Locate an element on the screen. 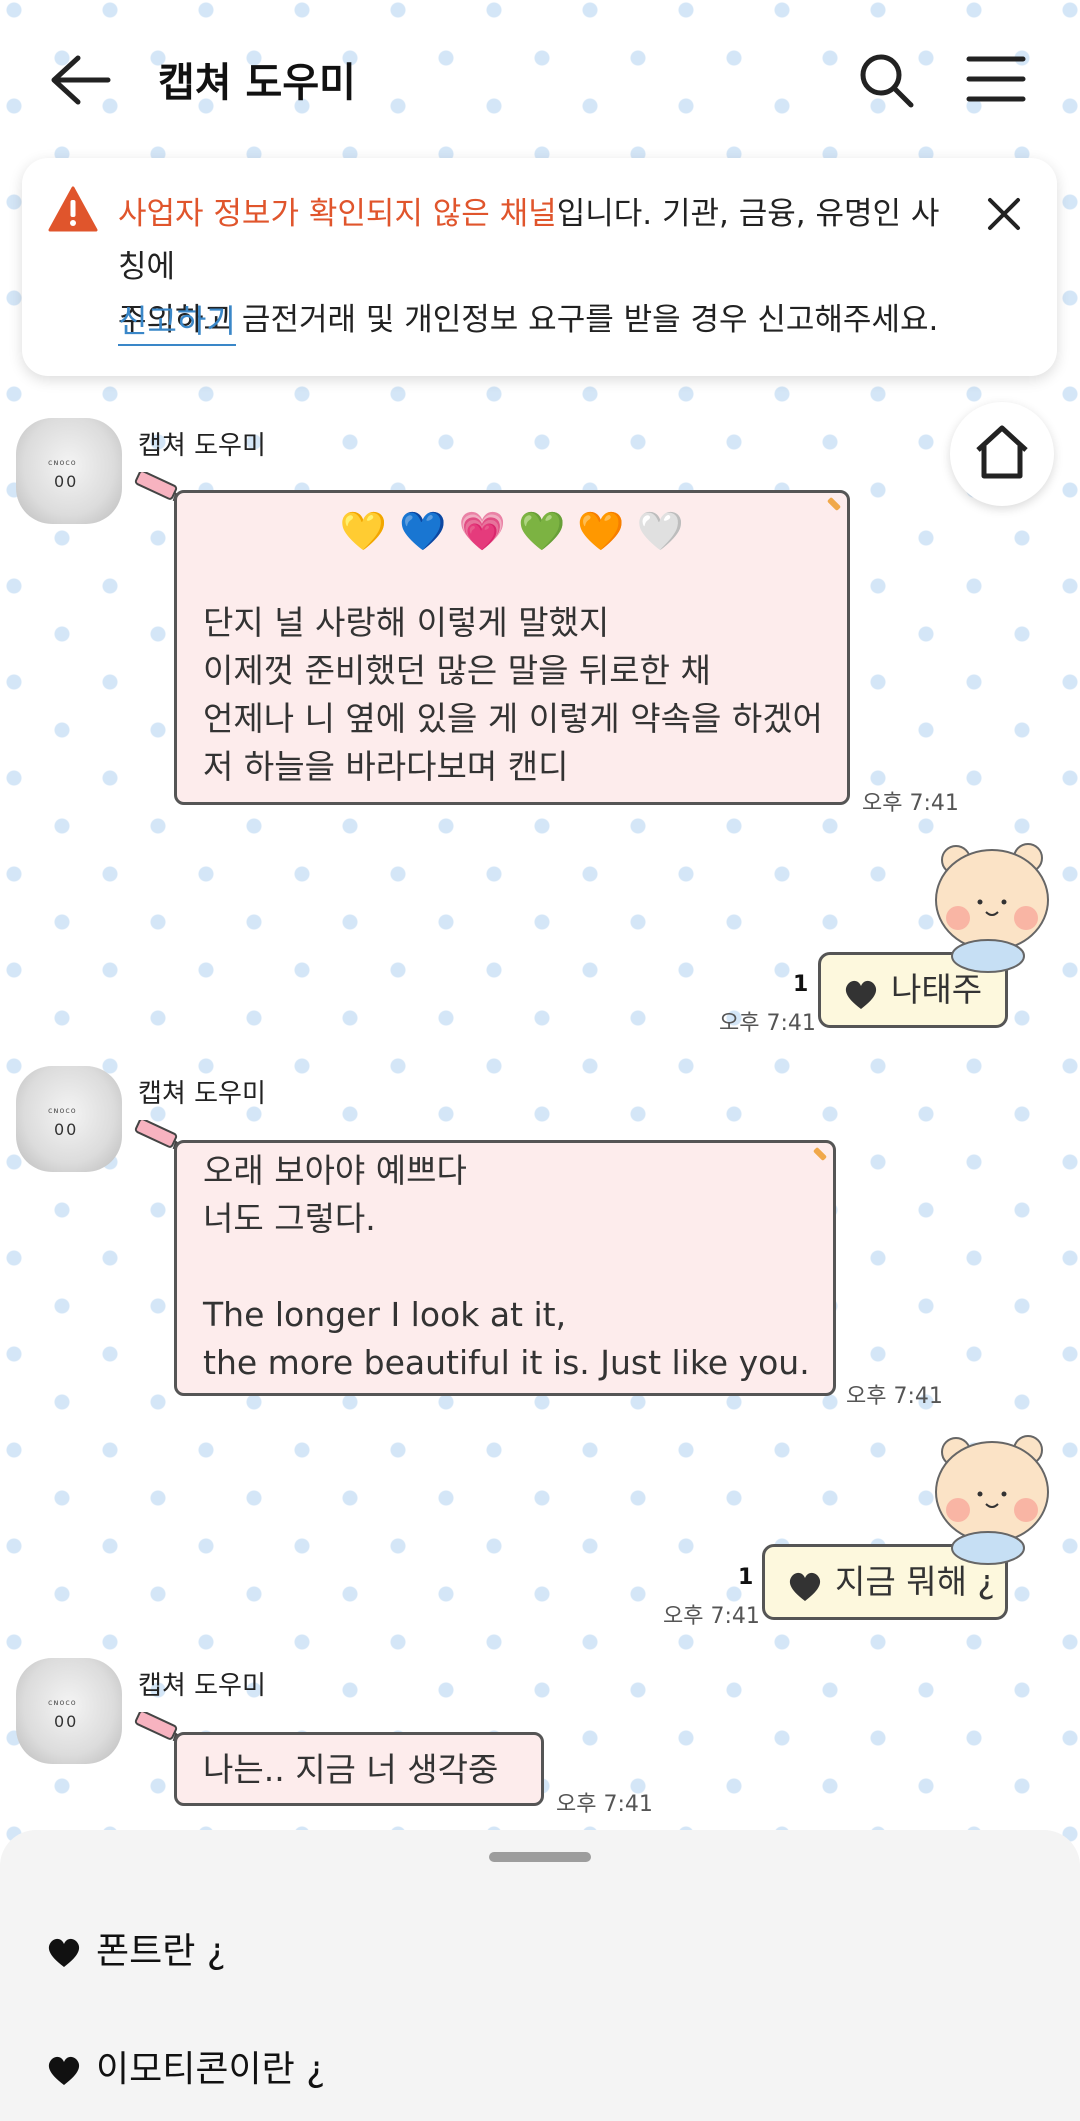 This screenshot has height=2121, width=1080. home-button is located at coordinates (1002, 454).